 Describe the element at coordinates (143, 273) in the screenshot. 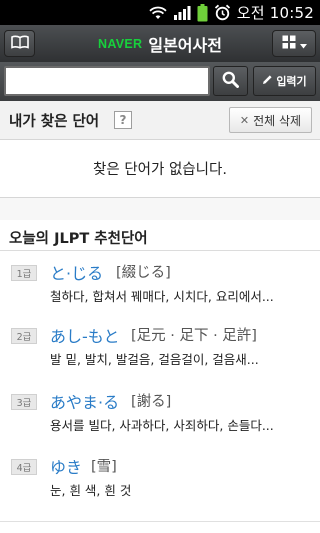

I see `word-kanji: [綴じる]` at that location.